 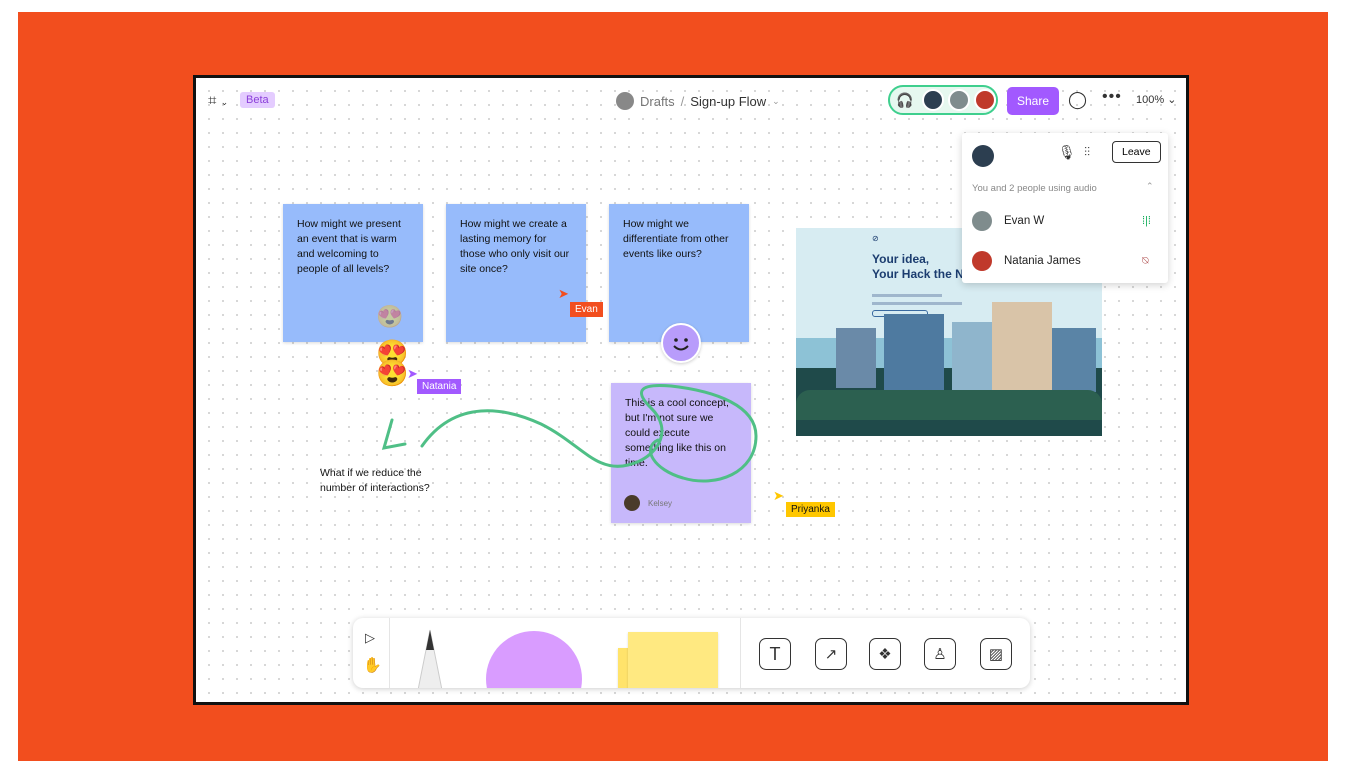 What do you see at coordinates (996, 654) in the screenshot?
I see `image-icon: ▨` at bounding box center [996, 654].